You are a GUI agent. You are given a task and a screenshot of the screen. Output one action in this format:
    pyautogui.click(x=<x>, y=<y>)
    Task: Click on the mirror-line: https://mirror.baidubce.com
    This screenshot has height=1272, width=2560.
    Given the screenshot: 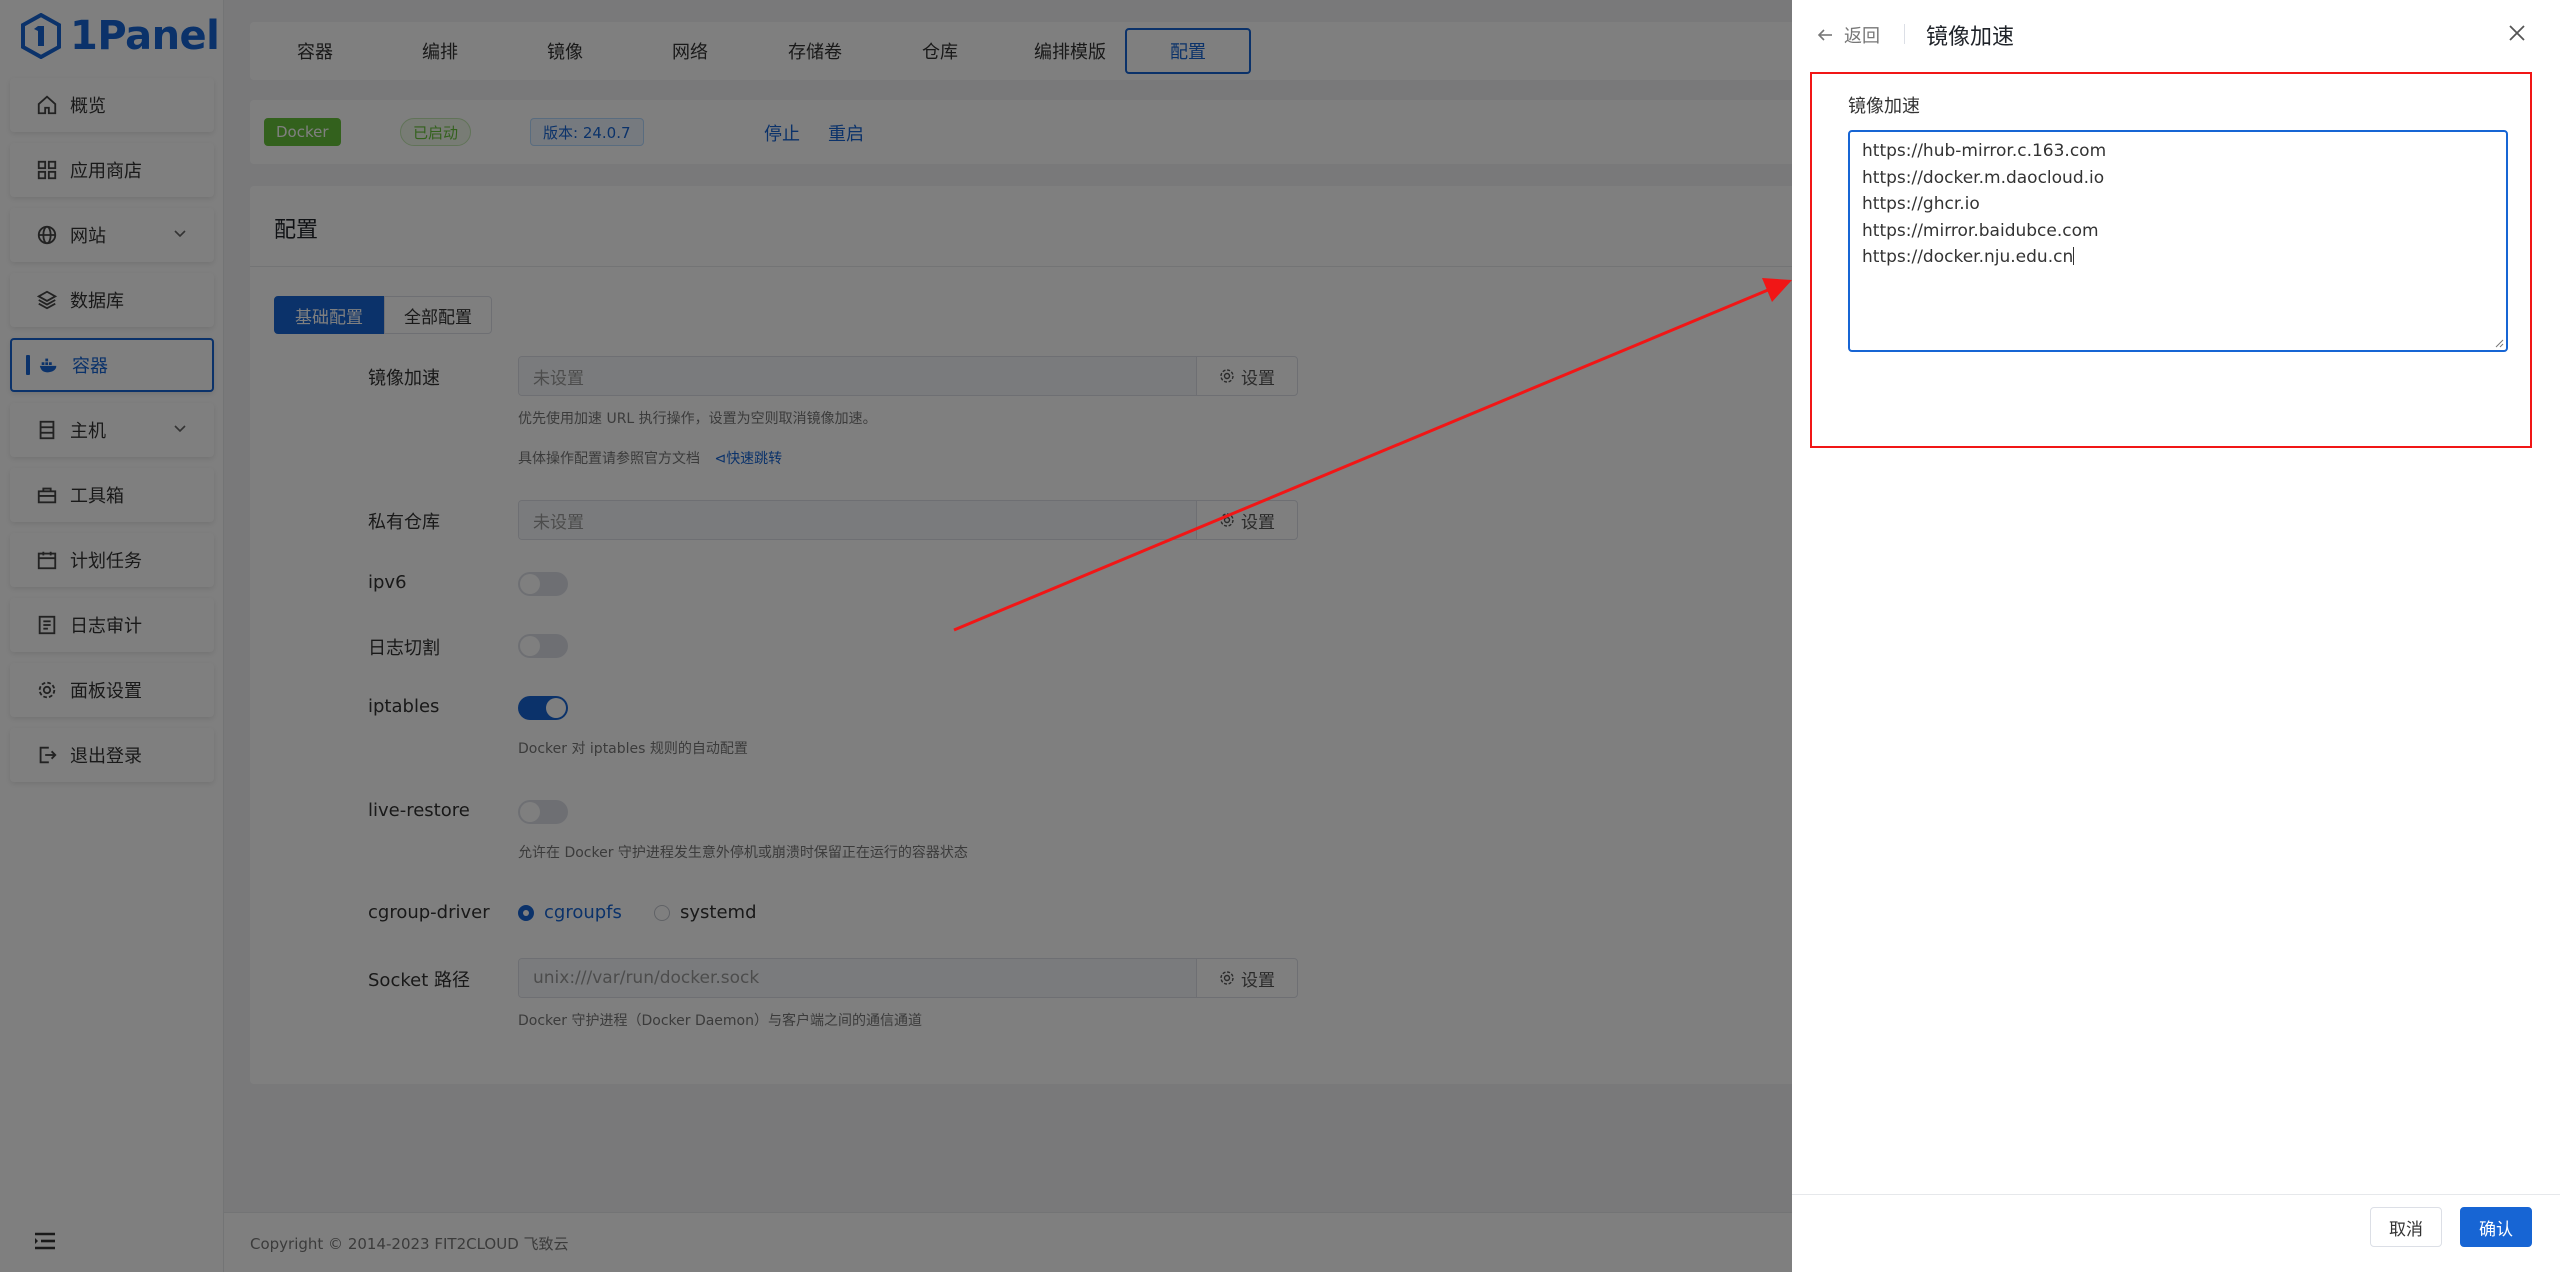 What is the action you would take?
    pyautogui.click(x=1980, y=230)
    